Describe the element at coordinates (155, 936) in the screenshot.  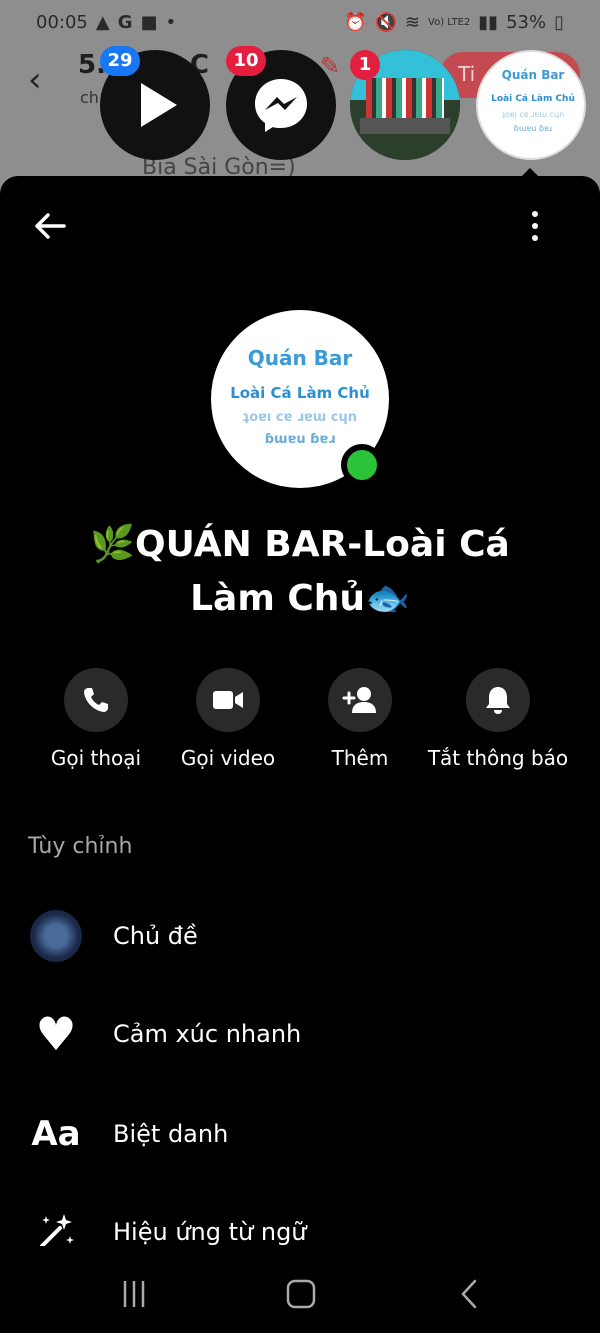
I see `theme-label: Chủ đề` at that location.